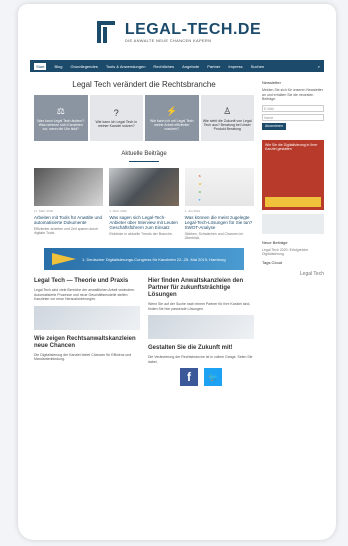  Describe the element at coordinates (190, 348) in the screenshot. I see `section-heading: Gestalten Sie die Zukunft mit!` at that location.